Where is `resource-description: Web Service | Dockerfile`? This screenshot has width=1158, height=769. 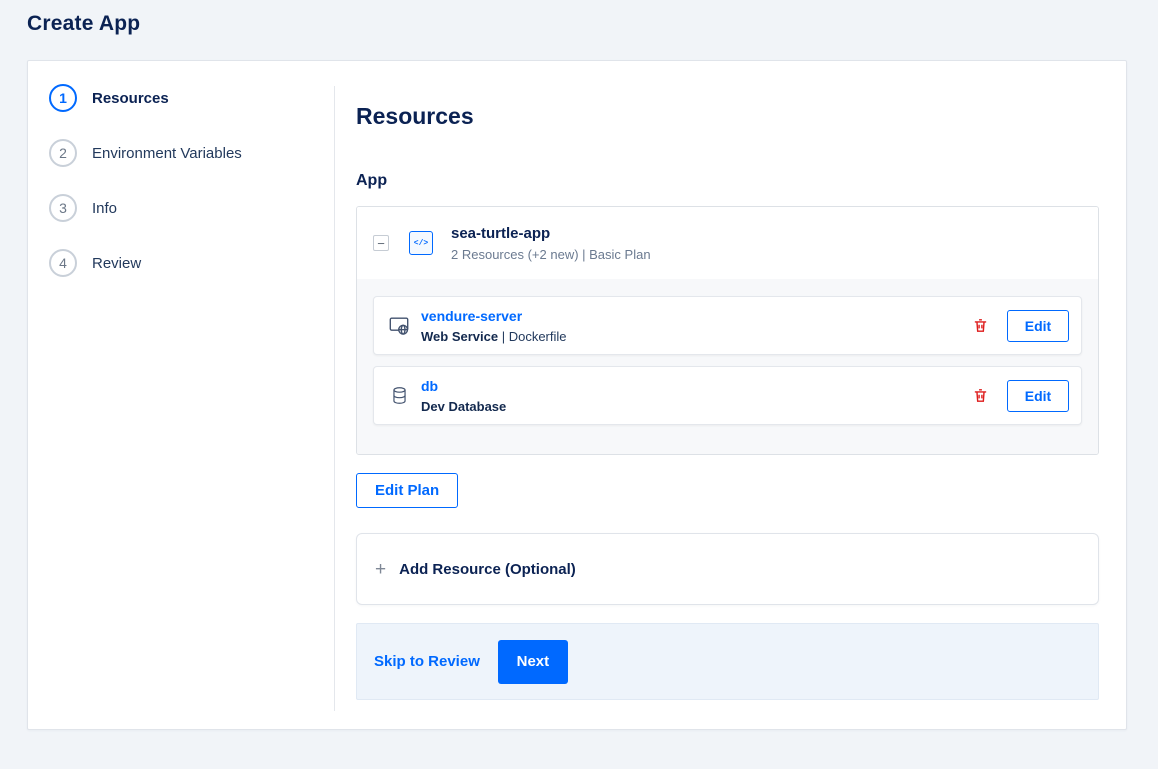
resource-description: Web Service | Dockerfile is located at coordinates (494, 336).